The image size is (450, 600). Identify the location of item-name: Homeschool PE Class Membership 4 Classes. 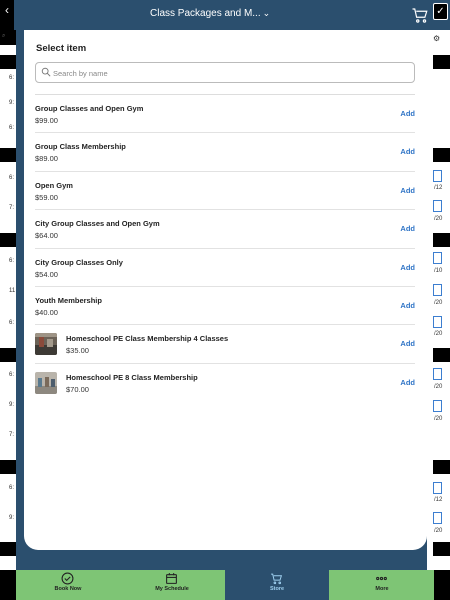
(147, 339).